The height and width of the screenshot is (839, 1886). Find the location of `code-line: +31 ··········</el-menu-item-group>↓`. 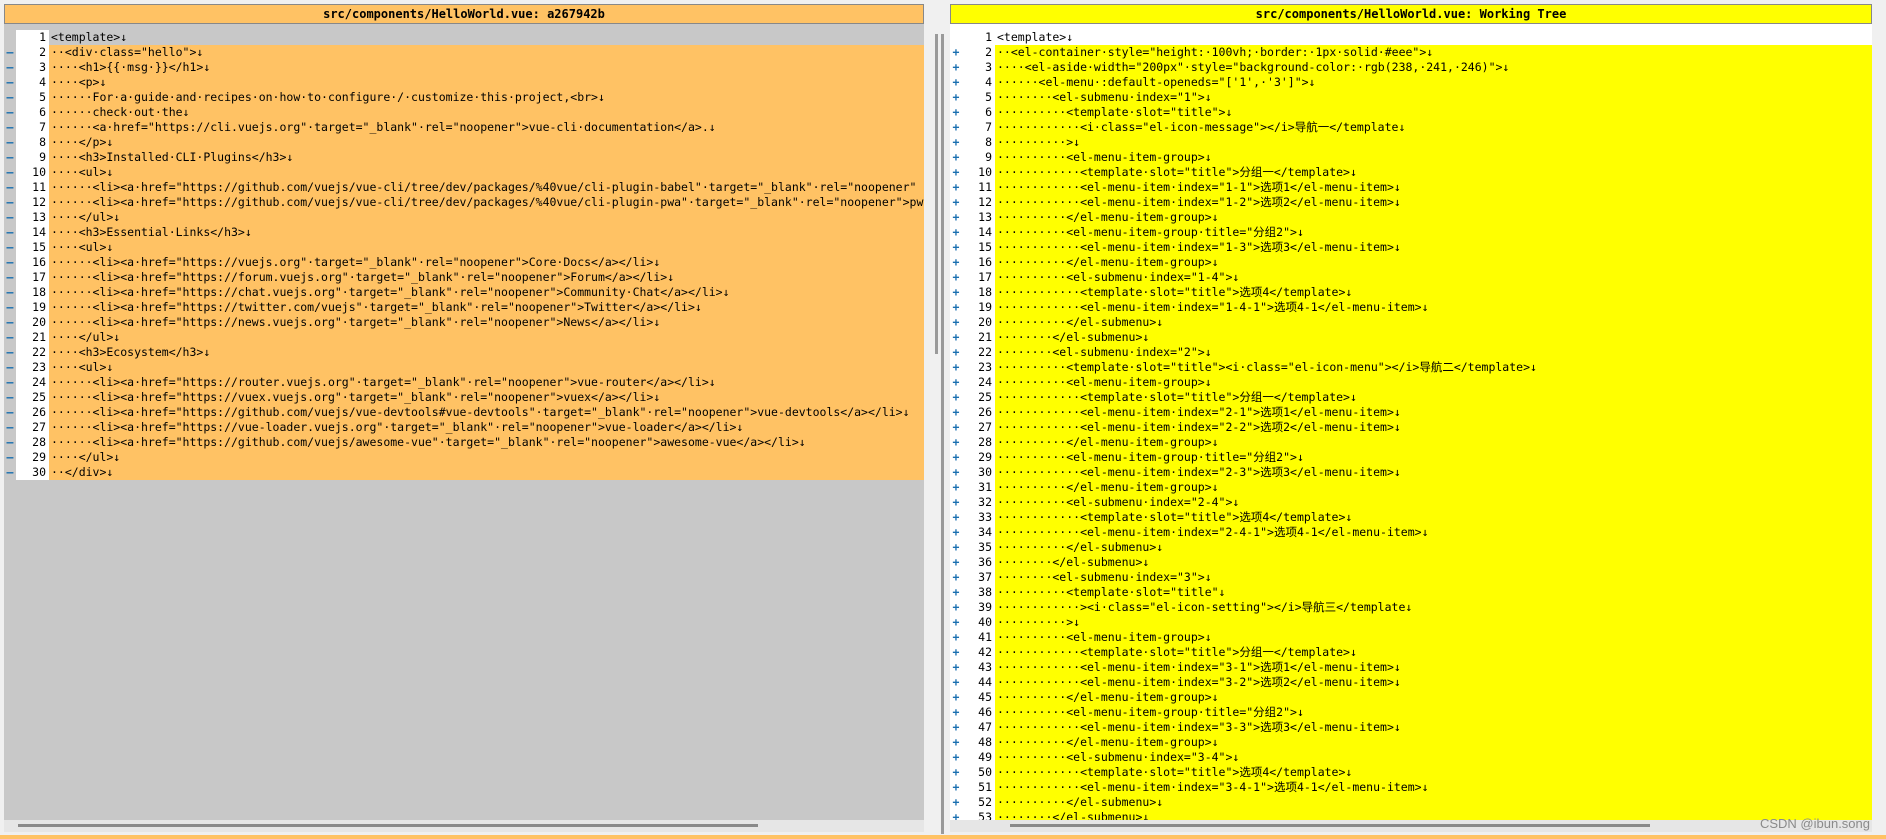

code-line: +31 ··········</el-menu-item-group>↓ is located at coordinates (1411, 487).